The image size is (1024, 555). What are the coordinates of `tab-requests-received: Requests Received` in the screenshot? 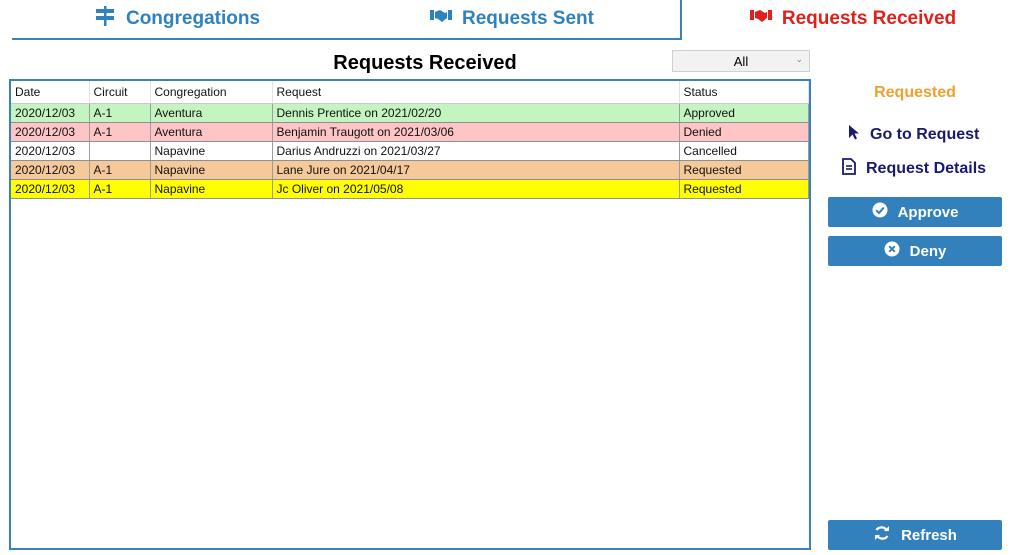 It's located at (853, 19).